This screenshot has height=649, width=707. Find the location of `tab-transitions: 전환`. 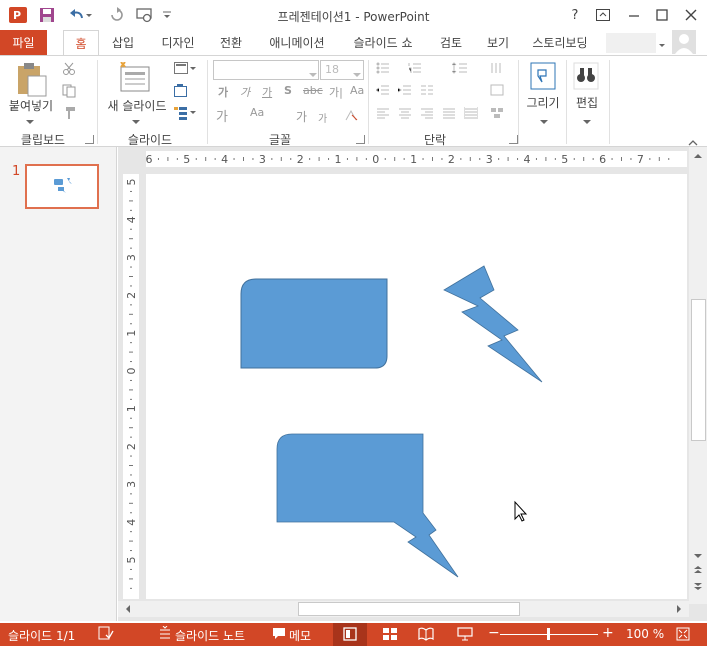

tab-transitions: 전환 is located at coordinates (231, 42).